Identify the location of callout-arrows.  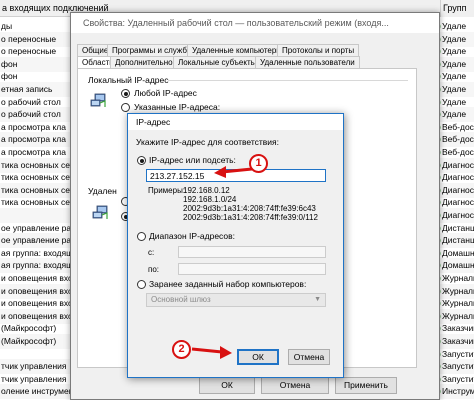
(222, 262).